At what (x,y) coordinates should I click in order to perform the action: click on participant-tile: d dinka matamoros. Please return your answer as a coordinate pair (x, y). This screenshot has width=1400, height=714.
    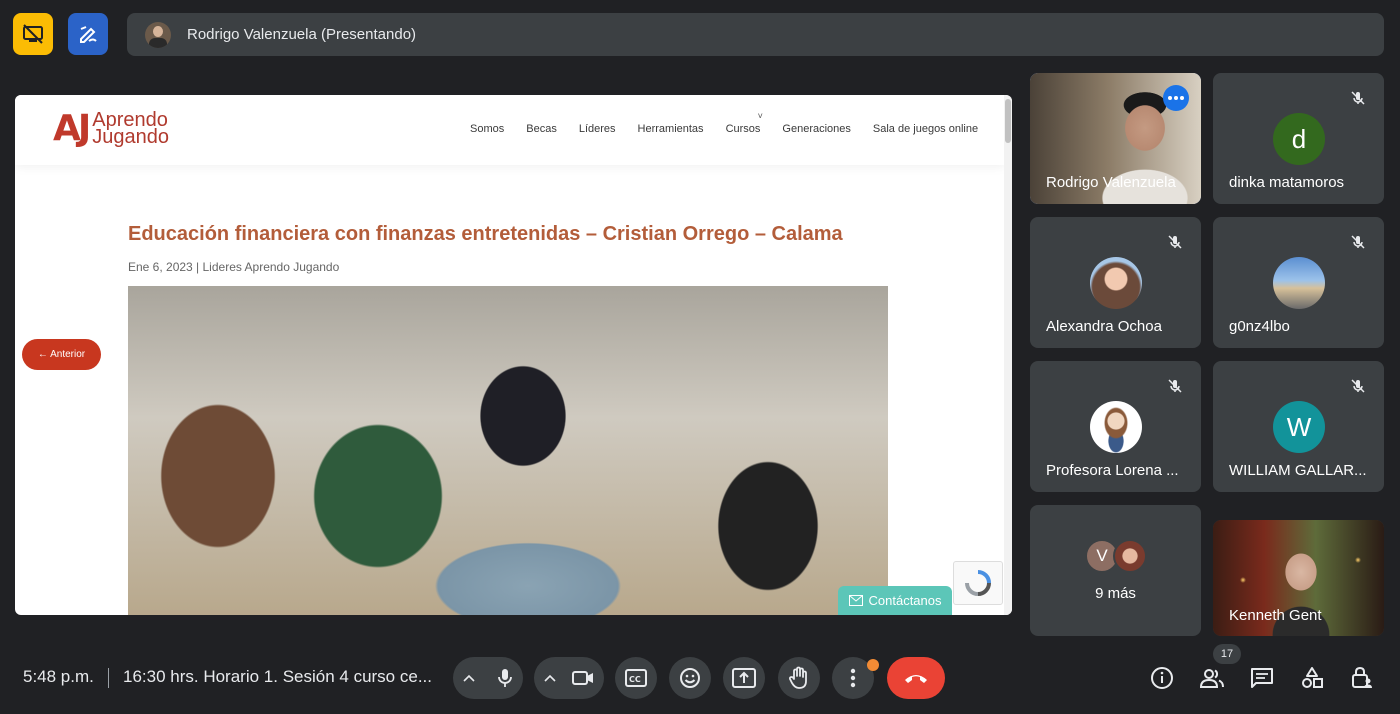
    Looking at the image, I should click on (1298, 138).